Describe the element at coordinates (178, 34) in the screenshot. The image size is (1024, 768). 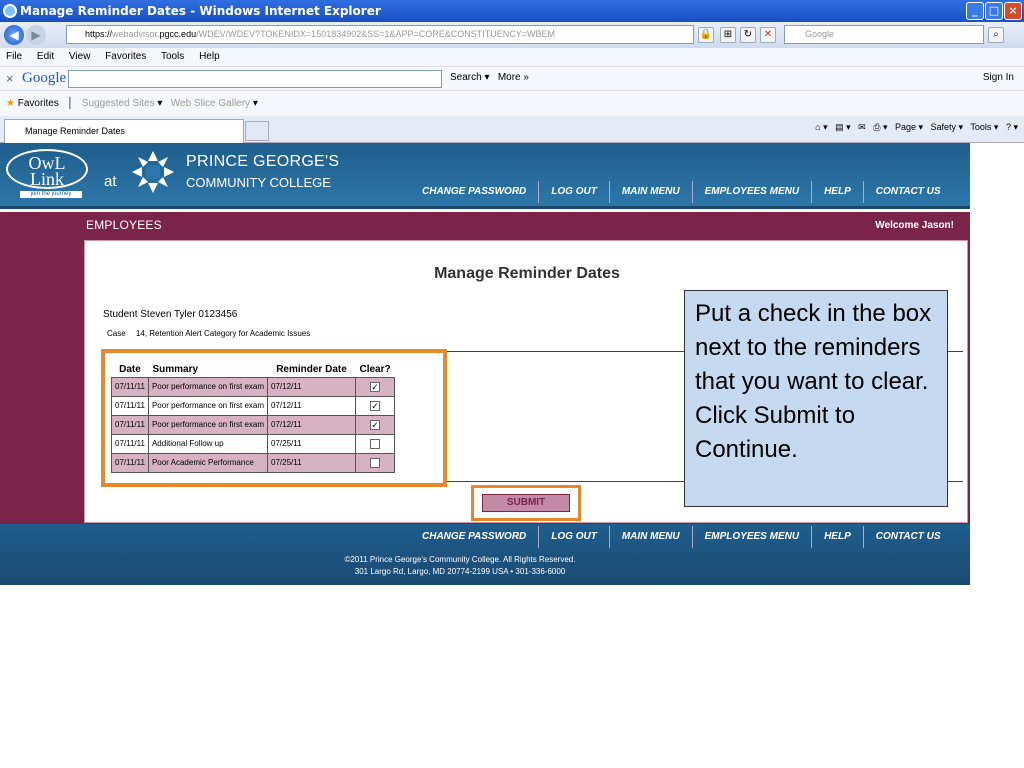
I see `url-host: pgcc.edu` at that location.